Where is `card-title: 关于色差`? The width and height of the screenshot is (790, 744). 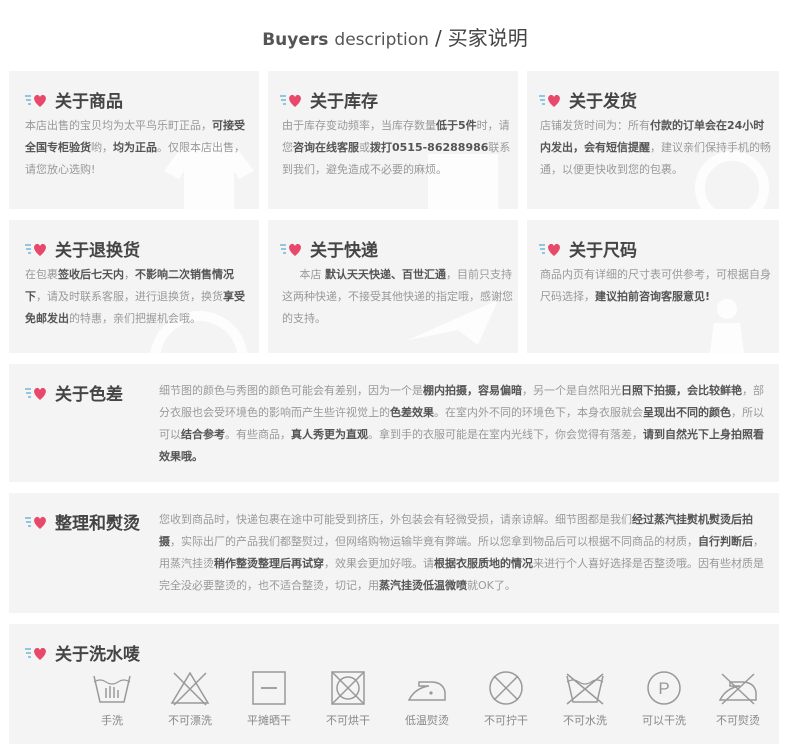
card-title: 关于色差 is located at coordinates (89, 395).